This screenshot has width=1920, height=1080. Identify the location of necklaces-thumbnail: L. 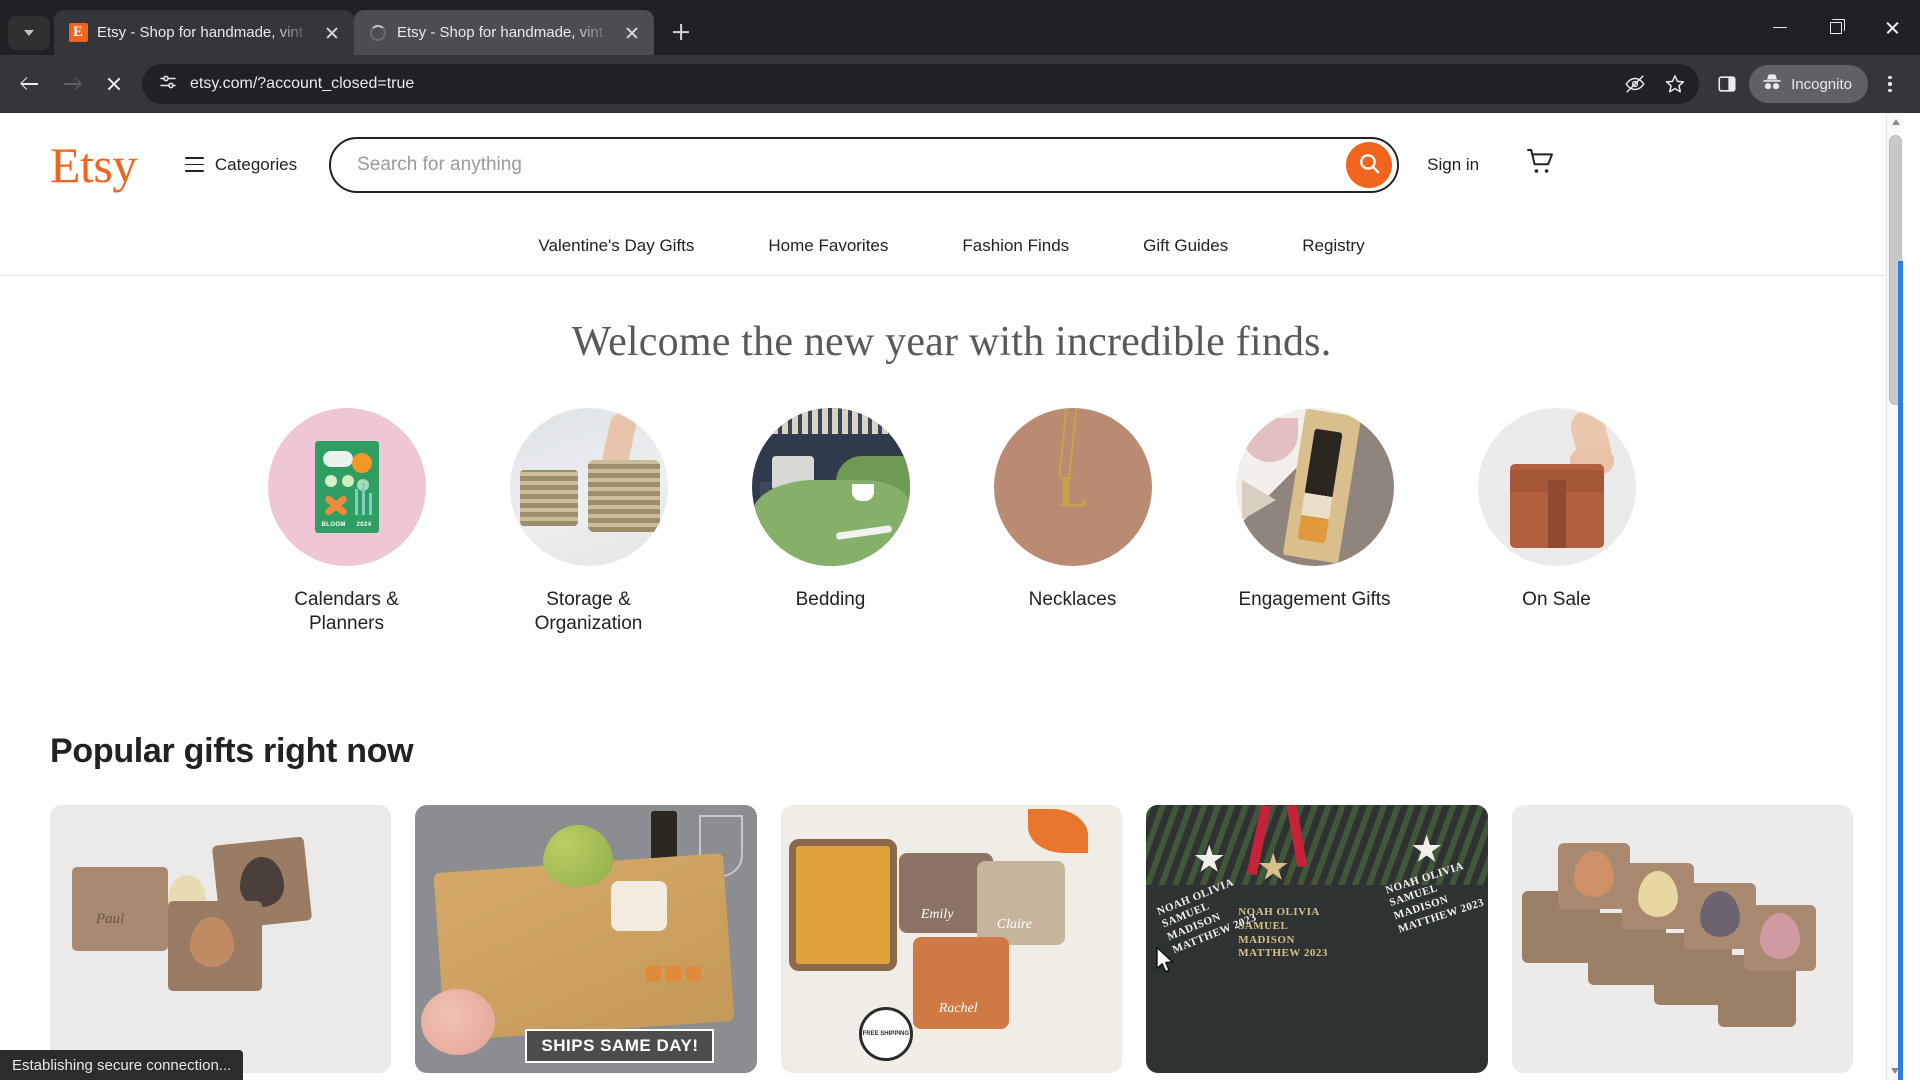
(1072, 487).